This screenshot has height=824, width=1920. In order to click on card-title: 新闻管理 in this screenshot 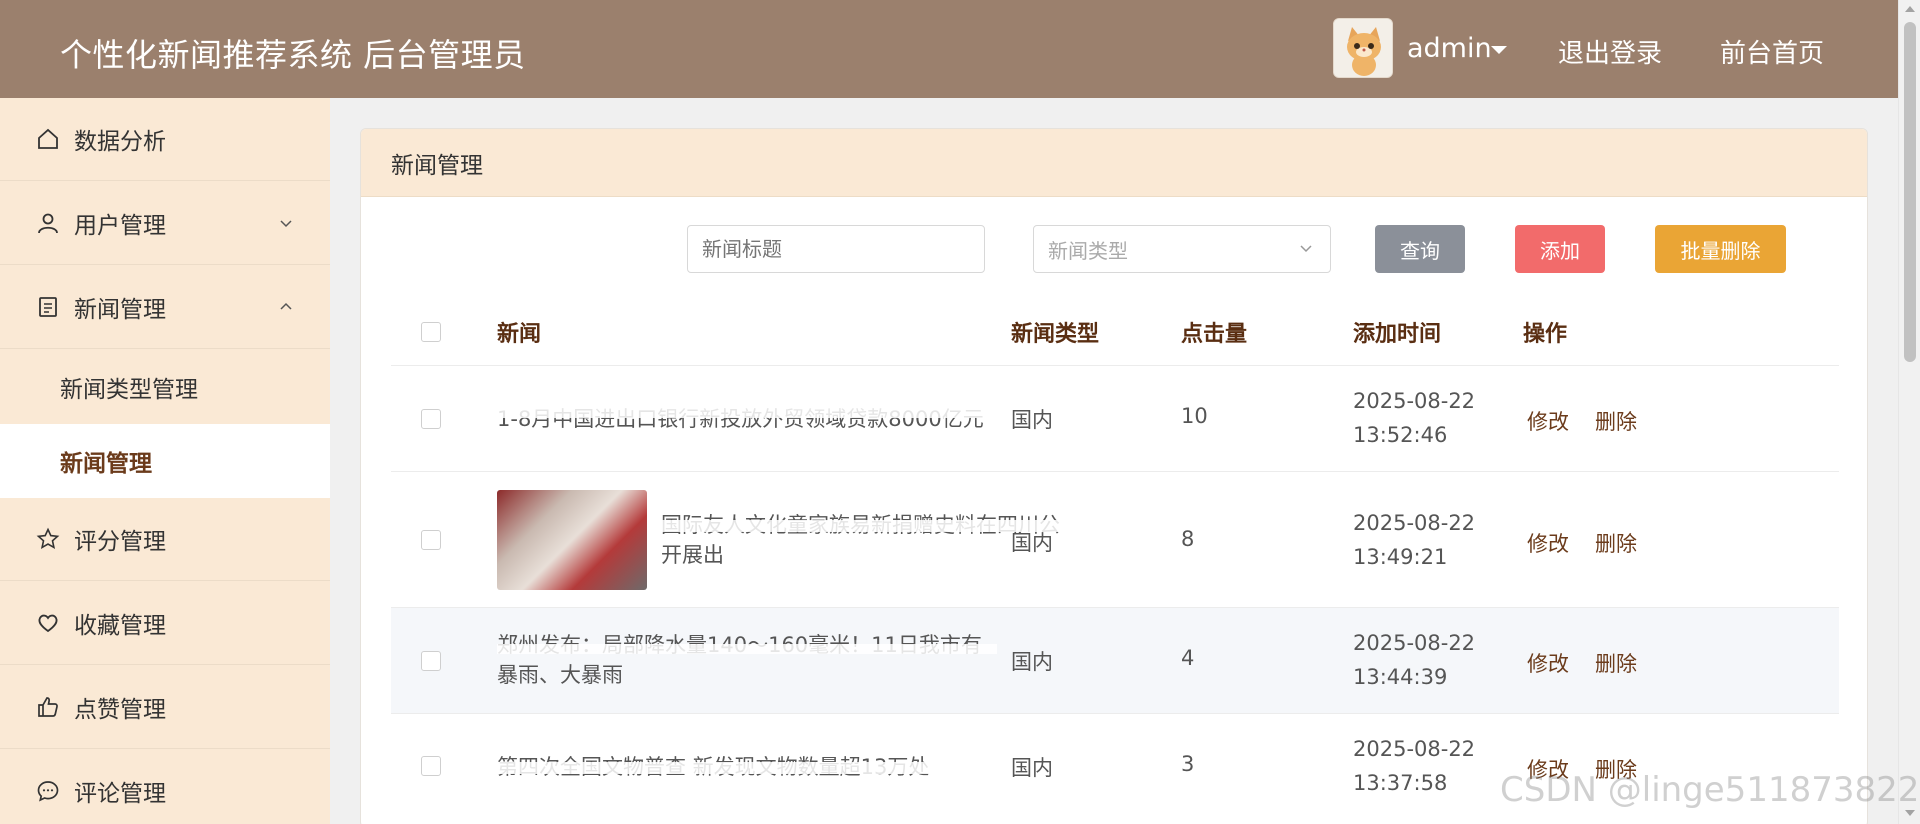, I will do `click(1114, 163)`.